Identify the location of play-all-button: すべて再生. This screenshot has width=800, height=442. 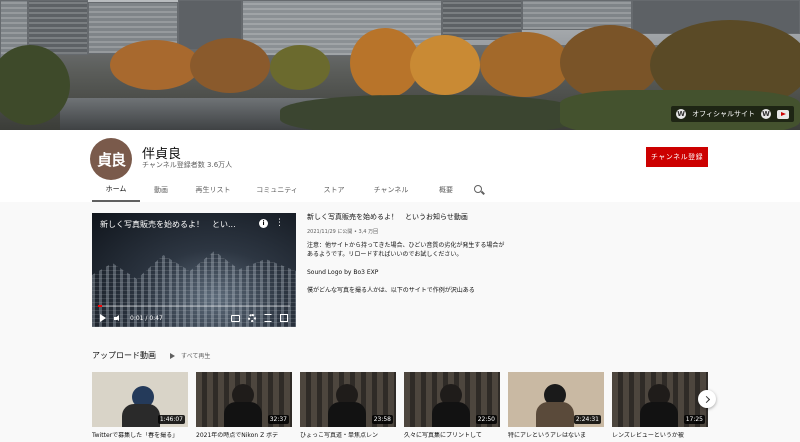
(190, 355).